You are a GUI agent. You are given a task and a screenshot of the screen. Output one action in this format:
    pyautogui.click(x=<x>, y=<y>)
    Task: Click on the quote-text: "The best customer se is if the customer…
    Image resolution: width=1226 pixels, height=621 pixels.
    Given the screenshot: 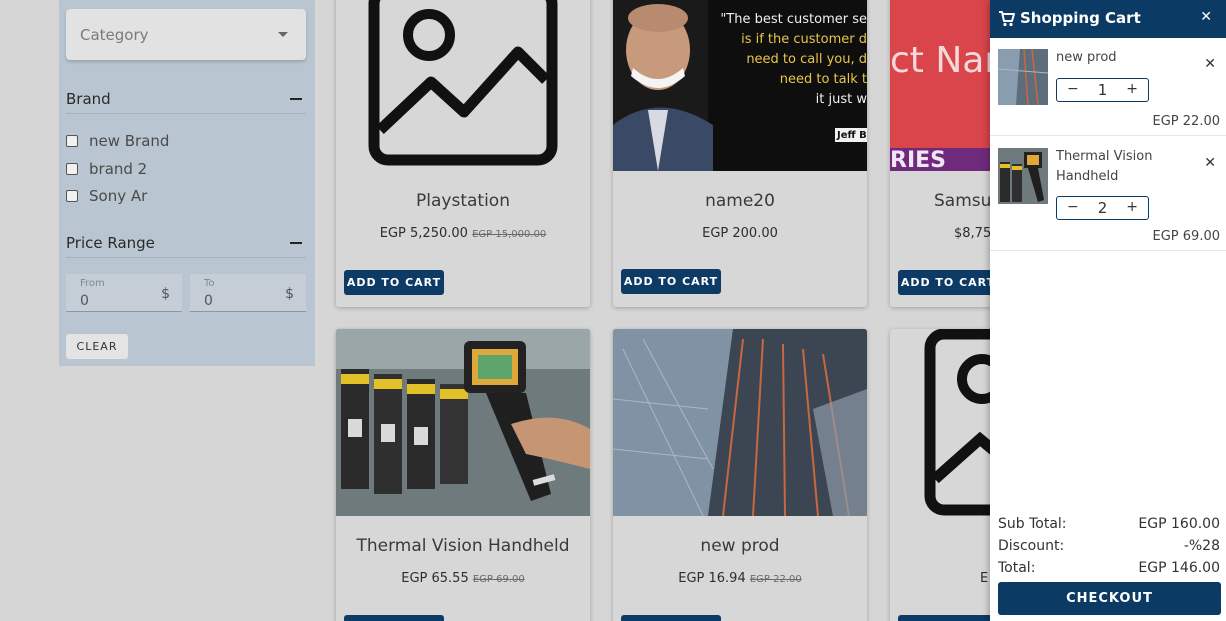 What is the action you would take?
    pyautogui.click(x=790, y=60)
    